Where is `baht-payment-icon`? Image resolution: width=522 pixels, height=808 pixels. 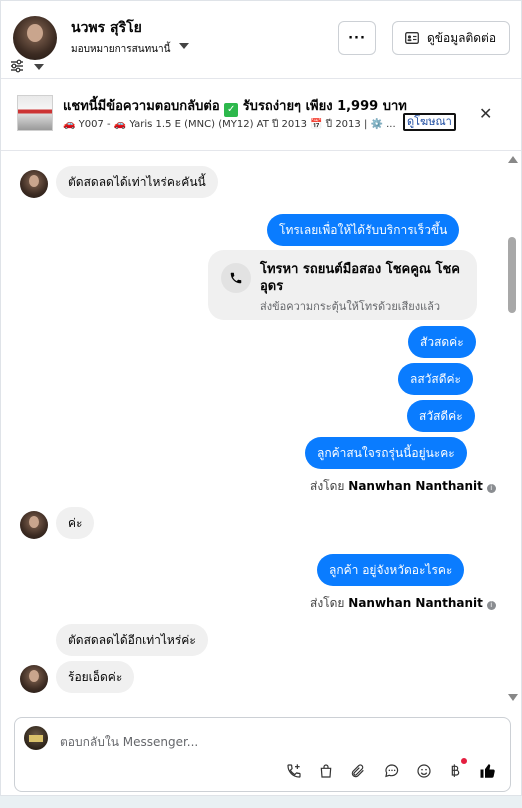
baht-payment-icon is located at coordinates (455, 771).